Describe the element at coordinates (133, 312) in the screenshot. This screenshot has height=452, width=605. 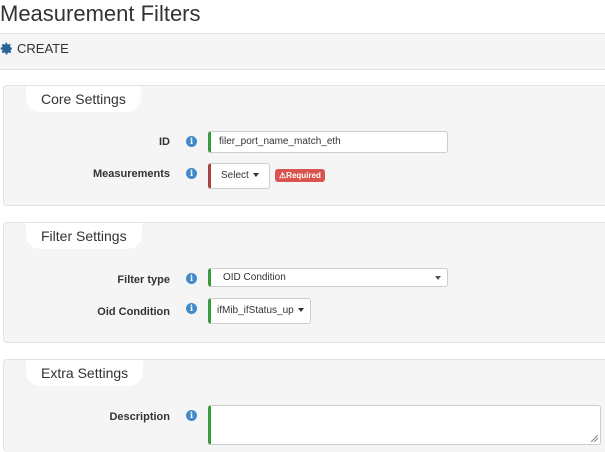
I see `oid-condition-label: Oid Condition` at that location.